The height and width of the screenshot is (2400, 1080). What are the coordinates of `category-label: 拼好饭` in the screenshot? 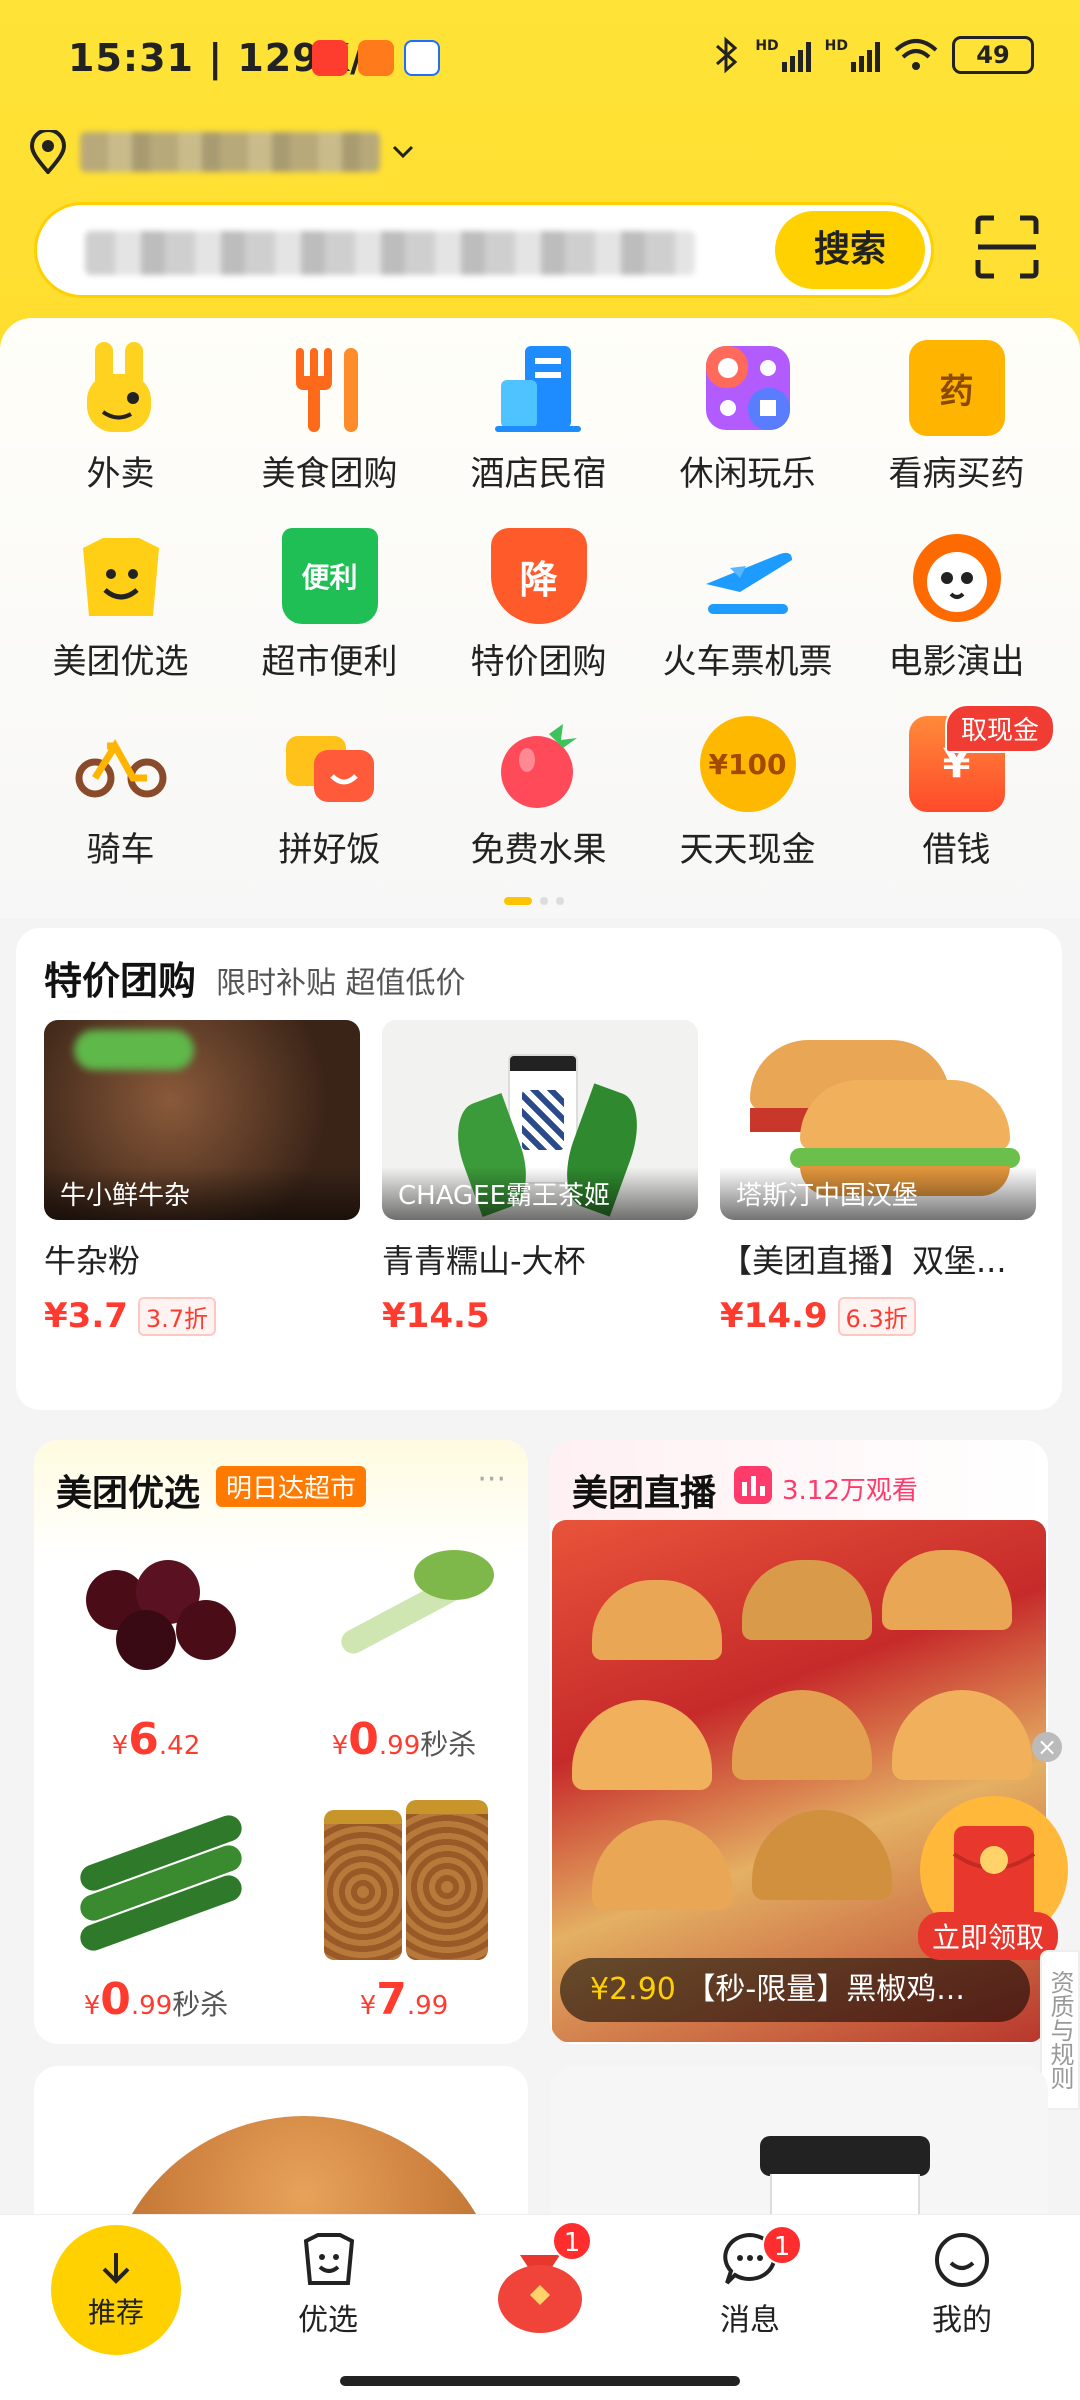 It's located at (329, 850).